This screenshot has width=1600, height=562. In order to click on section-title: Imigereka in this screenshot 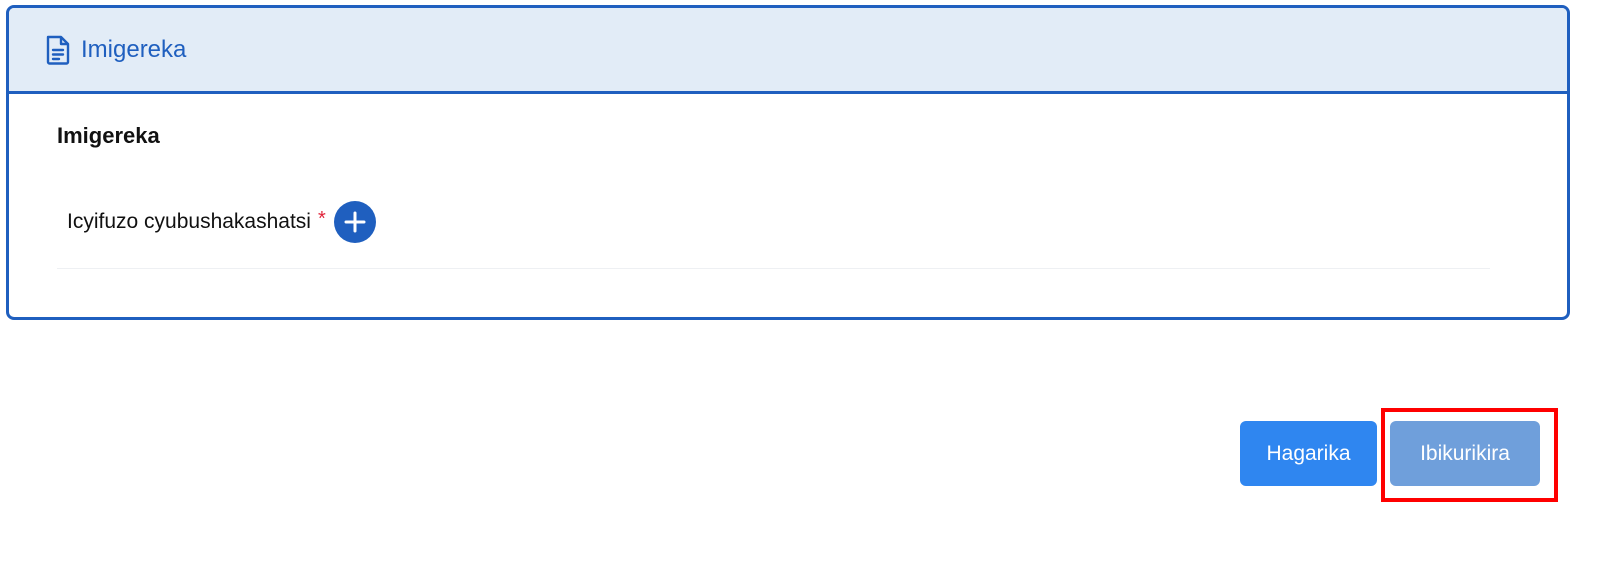, I will do `click(108, 135)`.